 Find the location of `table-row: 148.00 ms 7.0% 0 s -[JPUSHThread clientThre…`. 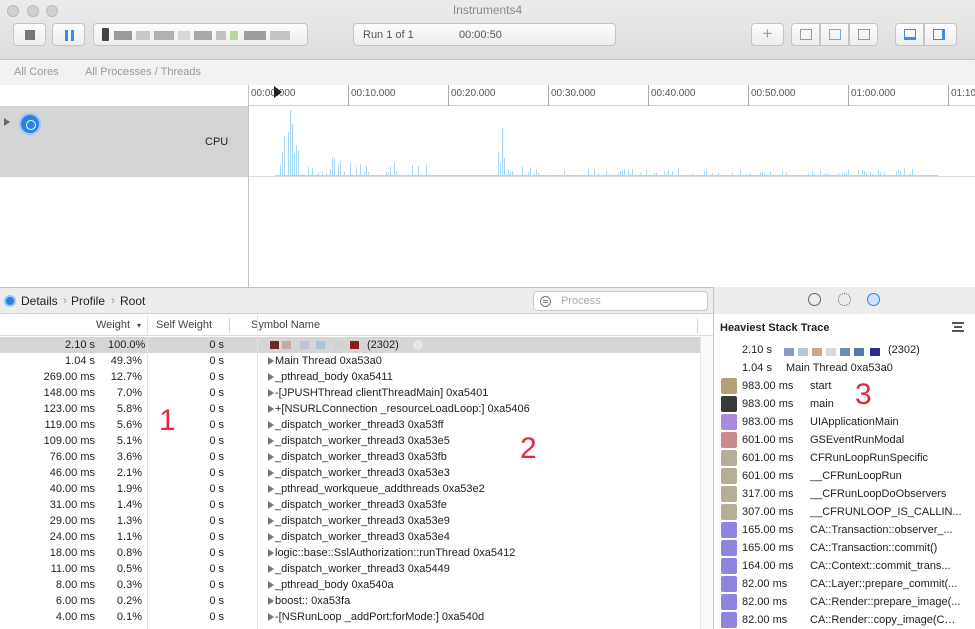

table-row: 148.00 ms 7.0% 0 s -[JPUSHThread clientThre… is located at coordinates (350, 393).